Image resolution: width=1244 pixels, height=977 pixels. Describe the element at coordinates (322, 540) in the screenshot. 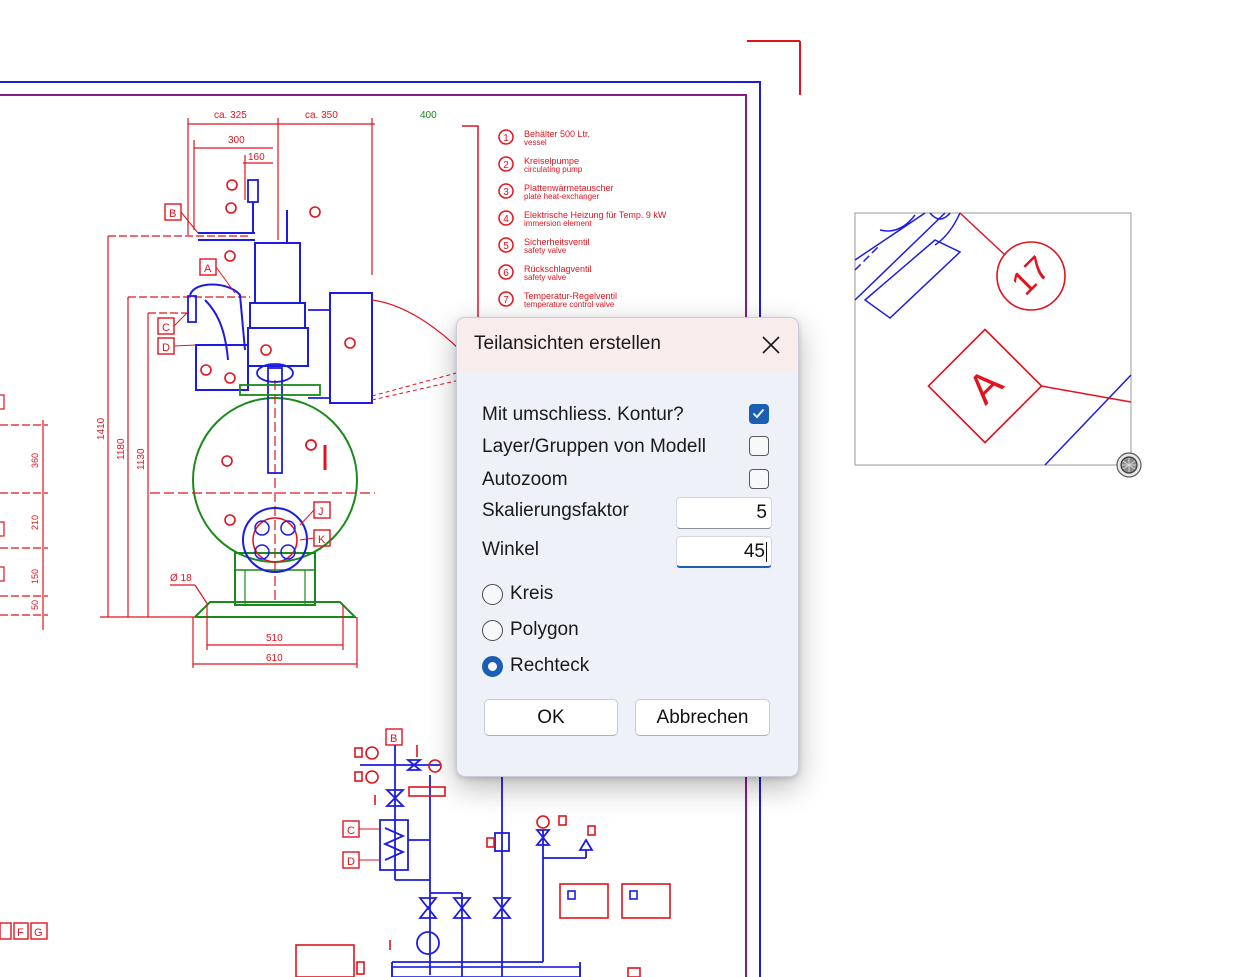

I see `tag-k: K` at that location.